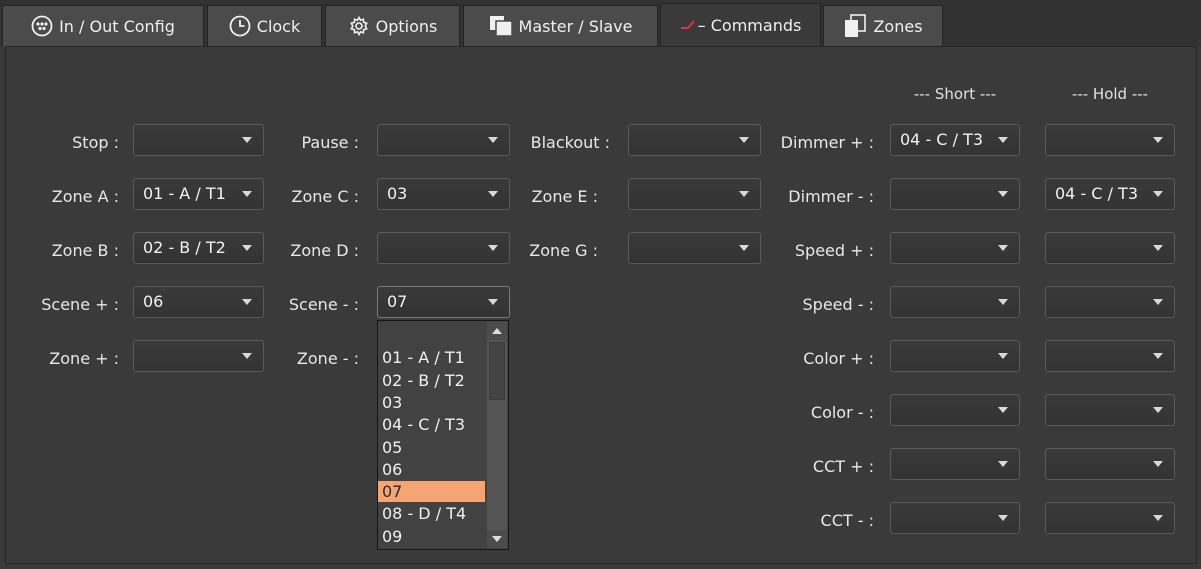  I want to click on blackout-select, so click(694, 140).